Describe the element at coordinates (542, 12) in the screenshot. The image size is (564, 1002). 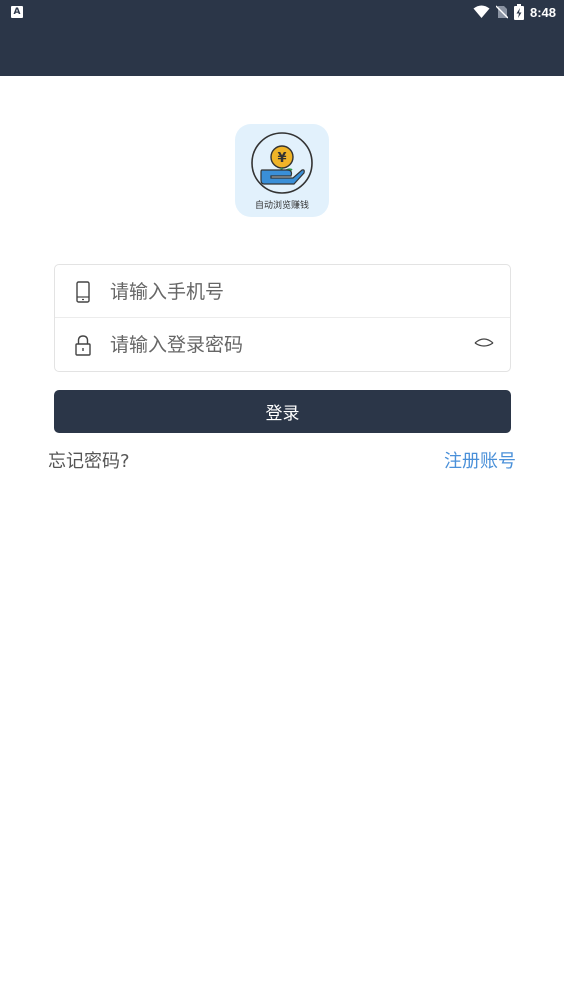
I see `status-time: 8:48` at that location.